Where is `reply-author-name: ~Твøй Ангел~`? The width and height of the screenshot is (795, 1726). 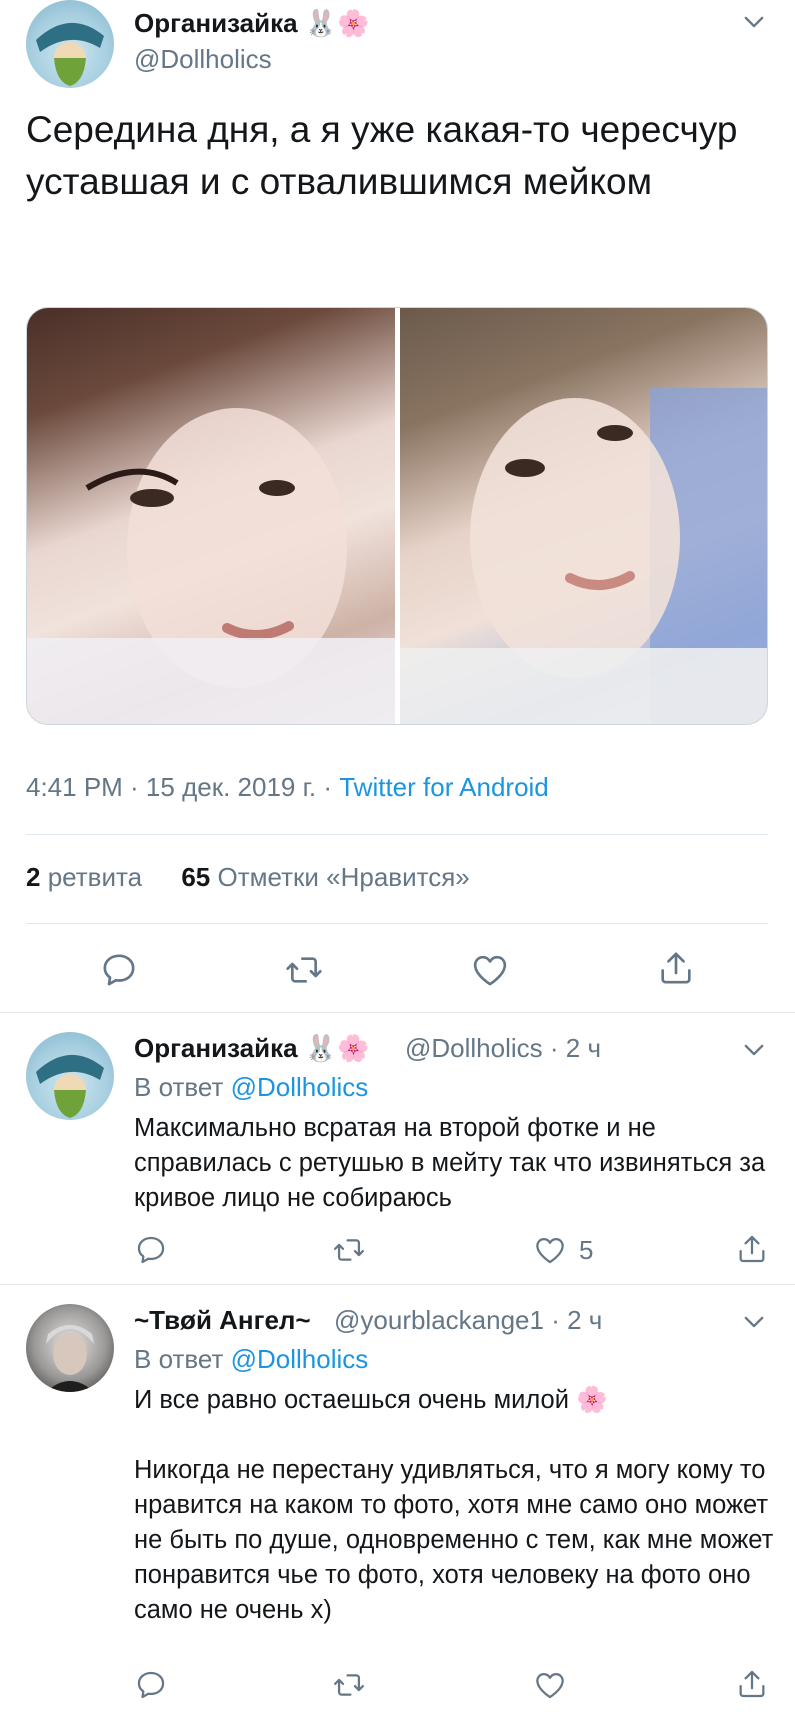 reply-author-name: ~Твøй Ангел~ is located at coordinates (222, 1320).